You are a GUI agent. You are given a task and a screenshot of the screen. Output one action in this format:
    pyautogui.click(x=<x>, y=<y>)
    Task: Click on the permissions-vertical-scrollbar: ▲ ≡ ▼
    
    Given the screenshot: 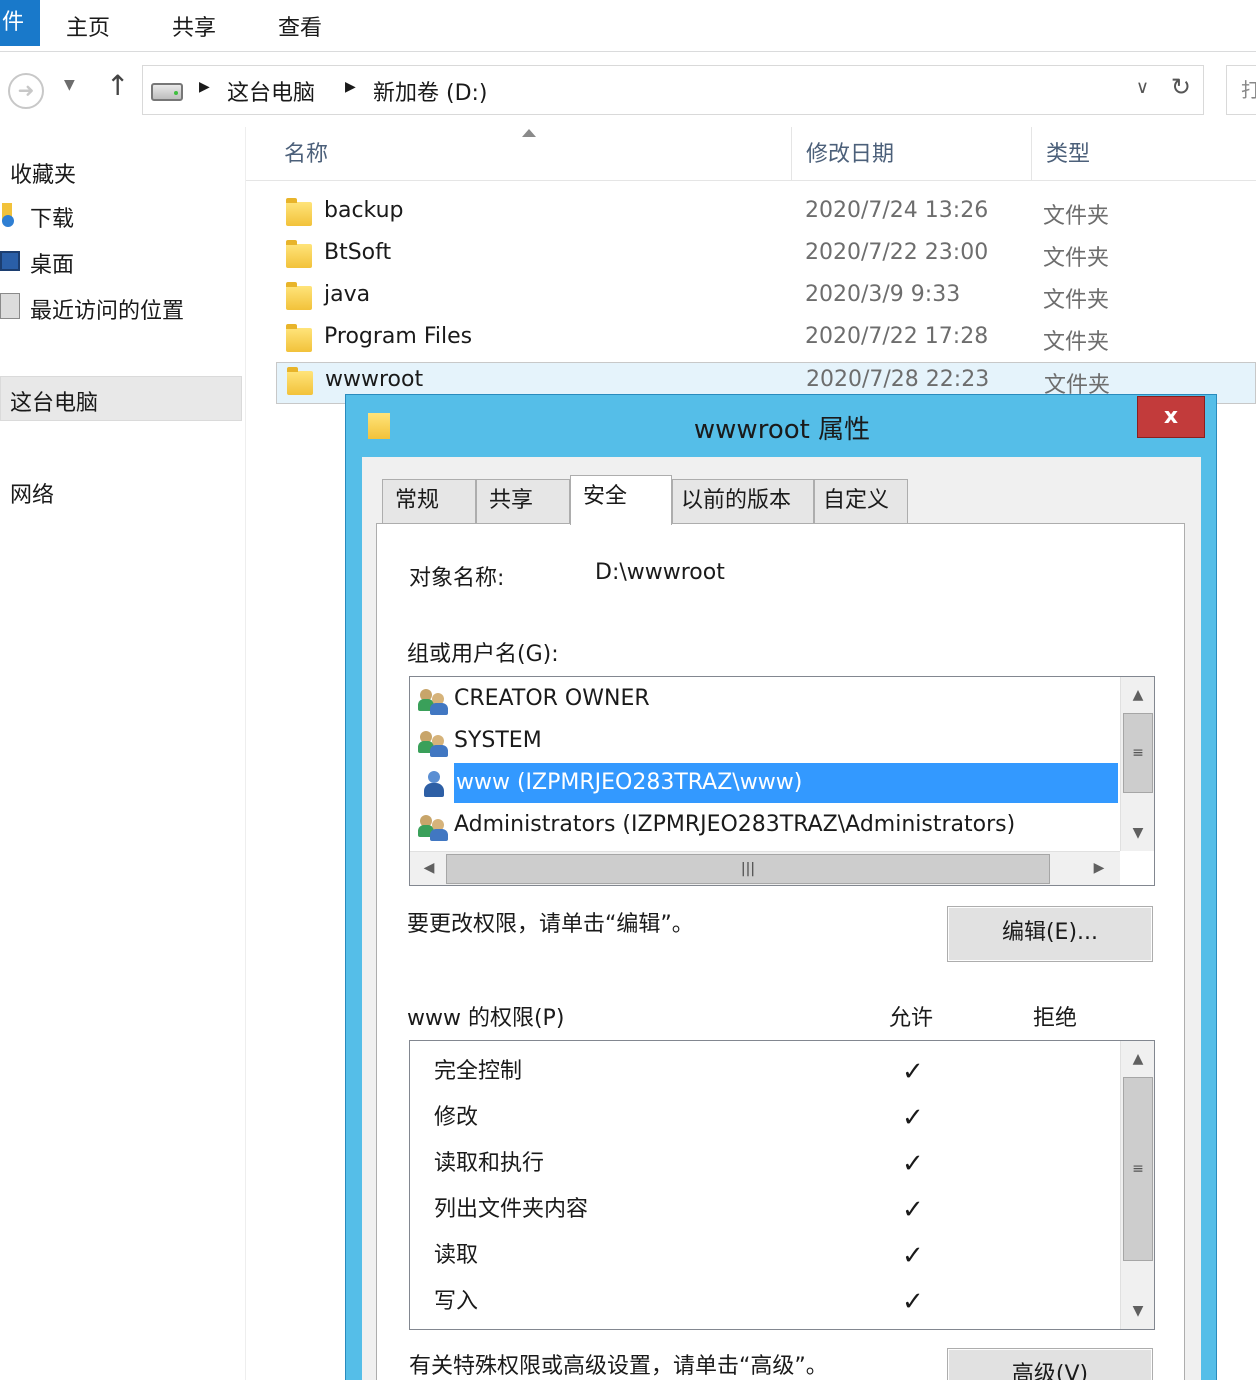 What is the action you would take?
    pyautogui.click(x=1137, y=1185)
    